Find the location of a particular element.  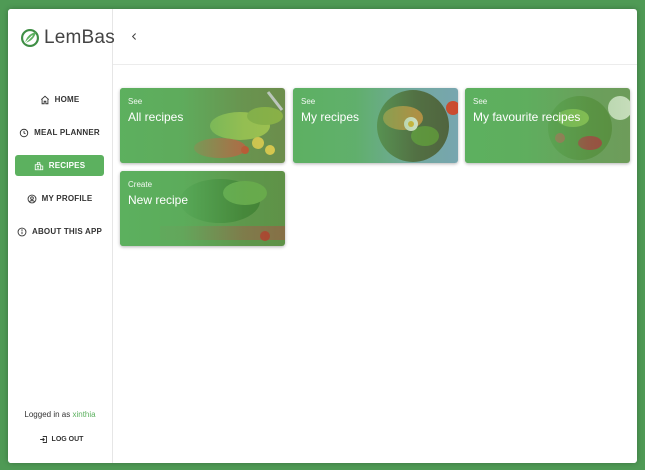

sidebar-item-about: ABOUT THIS APP is located at coordinates (59, 231).